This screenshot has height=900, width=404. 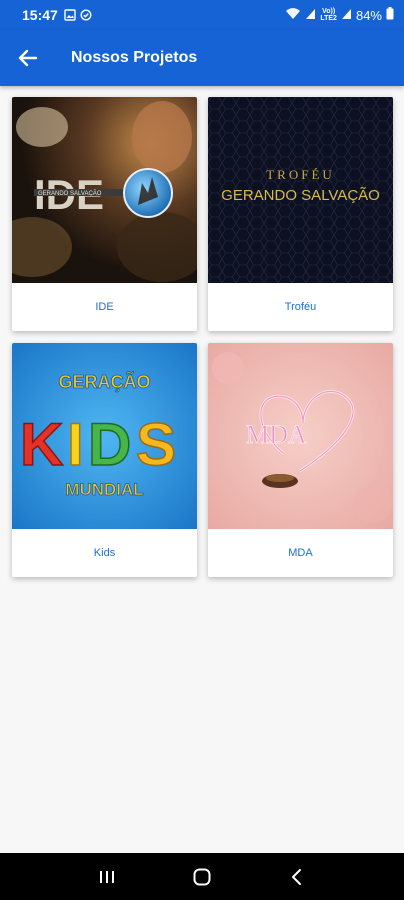 What do you see at coordinates (276, 434) in the screenshot?
I see `svg-text: MDA` at bounding box center [276, 434].